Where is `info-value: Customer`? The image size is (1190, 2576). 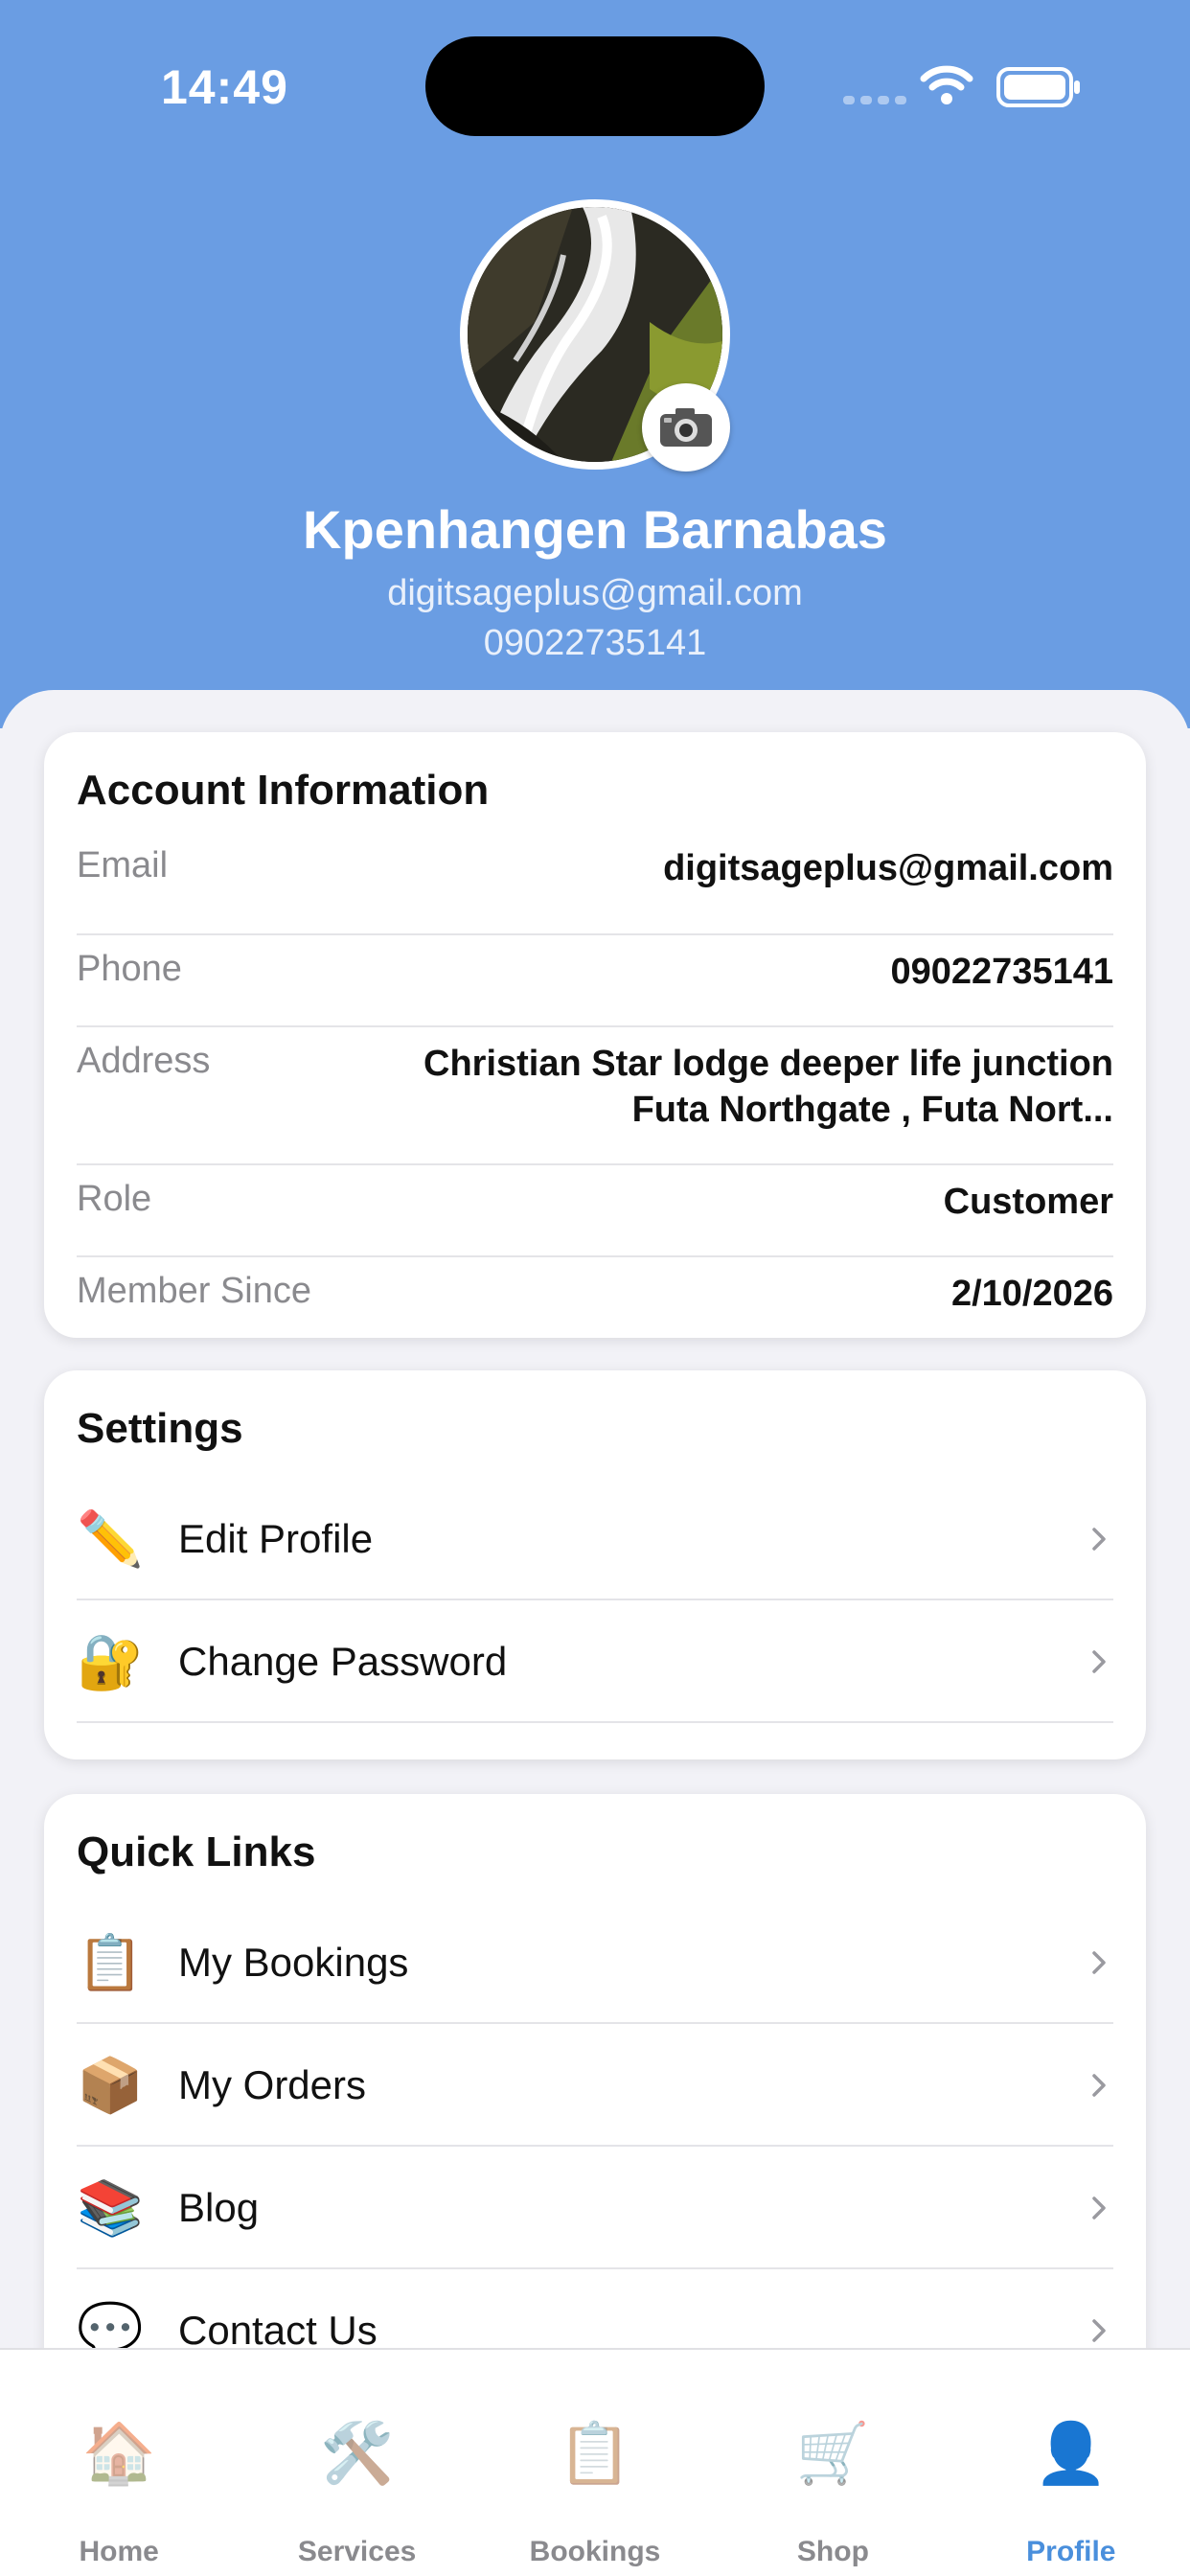
info-value: Customer is located at coordinates (1028, 1202).